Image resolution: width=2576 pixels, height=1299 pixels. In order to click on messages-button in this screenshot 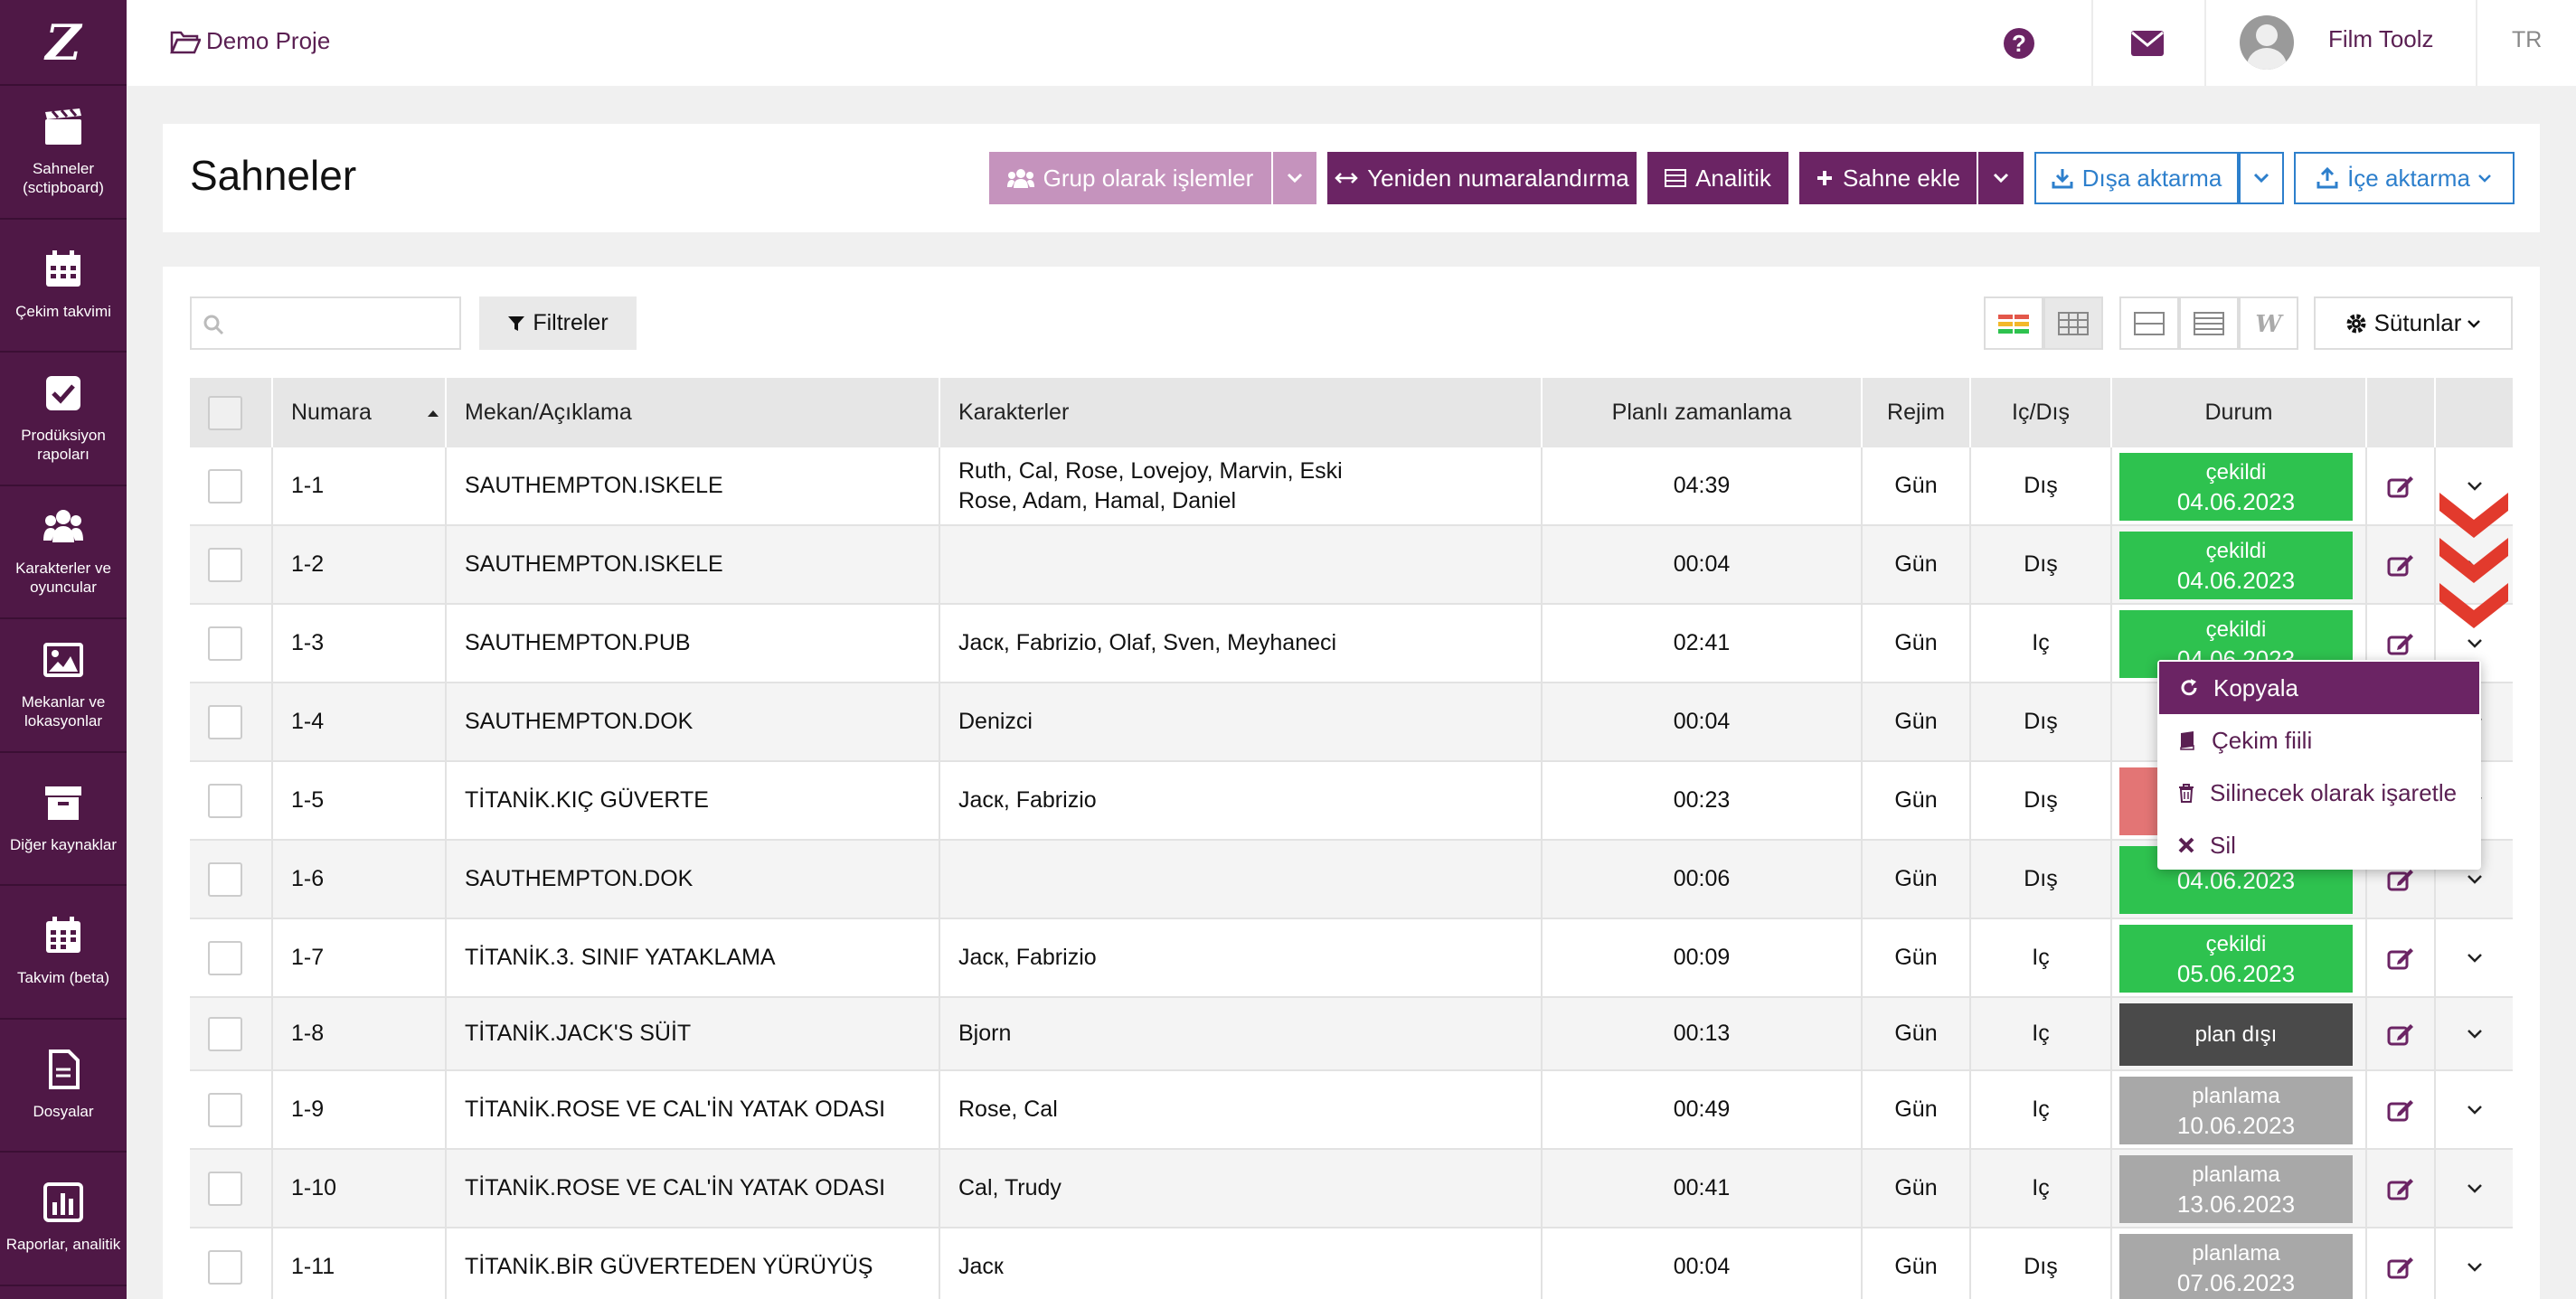, I will do `click(2147, 43)`.